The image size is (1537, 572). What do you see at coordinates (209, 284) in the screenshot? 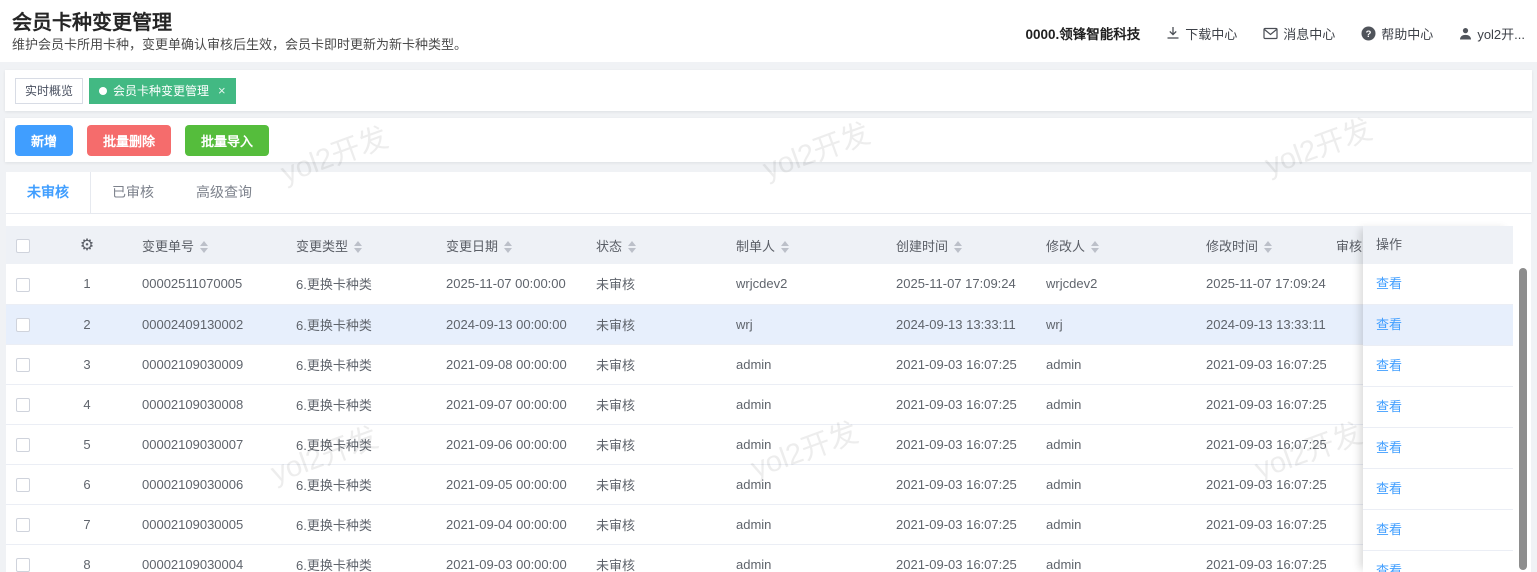
I see `cell-order-no: 00002511070005` at bounding box center [209, 284].